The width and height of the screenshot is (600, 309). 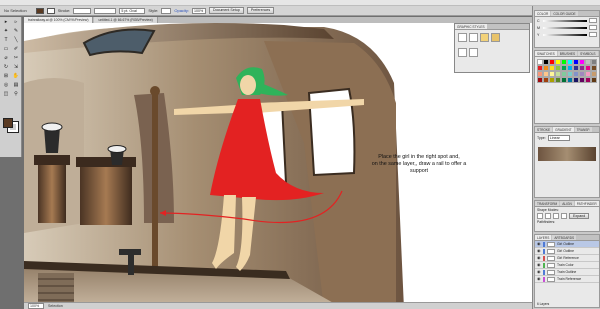 I want to click on exclude-icon, so click(x=564, y=216).